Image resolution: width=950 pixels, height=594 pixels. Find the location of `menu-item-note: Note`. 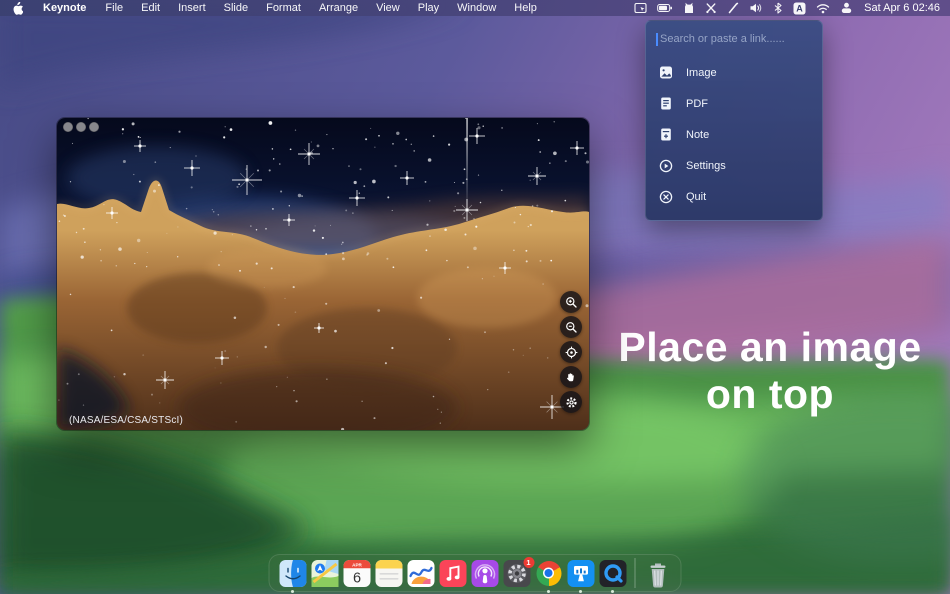

menu-item-note: Note is located at coordinates (734, 134).